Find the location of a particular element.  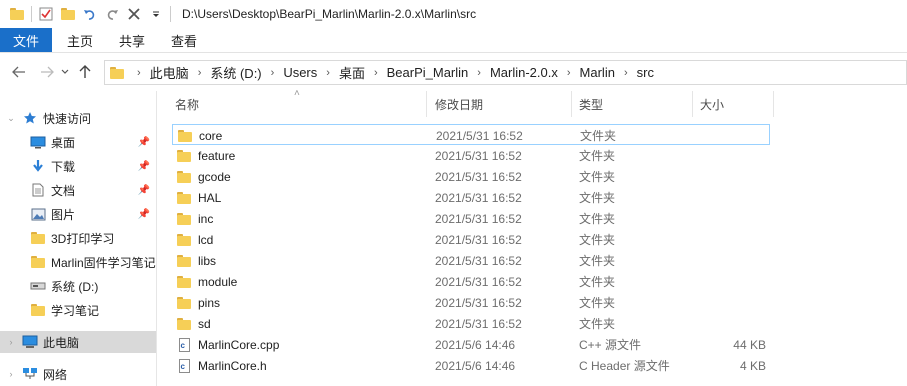

sidebar-item-downloads: 下载 📌 is located at coordinates (78, 166).